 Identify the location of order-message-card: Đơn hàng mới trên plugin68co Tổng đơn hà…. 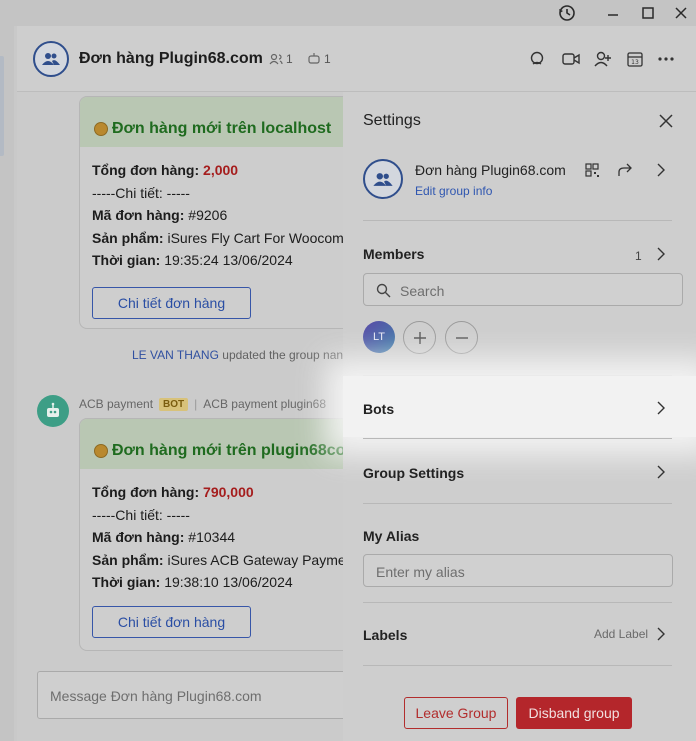
(229, 534).